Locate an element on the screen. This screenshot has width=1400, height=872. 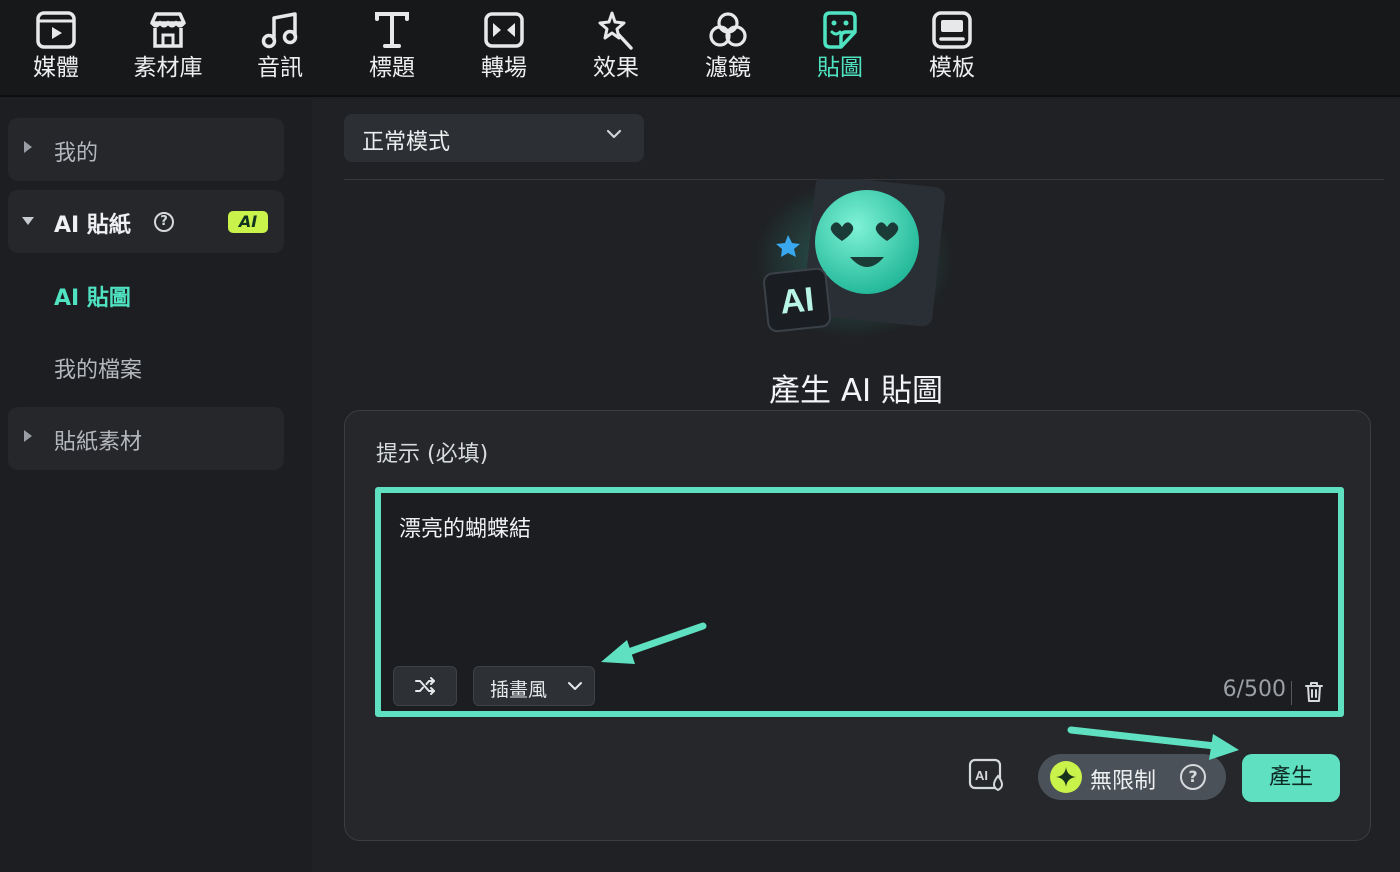
ai-image-reference-icon: AI is located at coordinates (988, 776).